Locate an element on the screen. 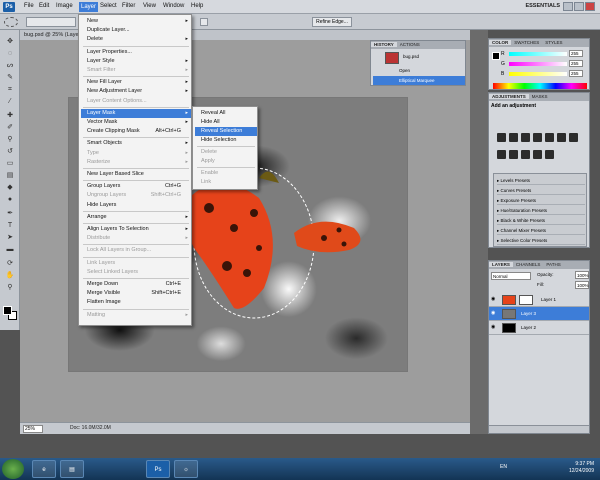  photo-filter-icon is located at coordinates (513, 154).